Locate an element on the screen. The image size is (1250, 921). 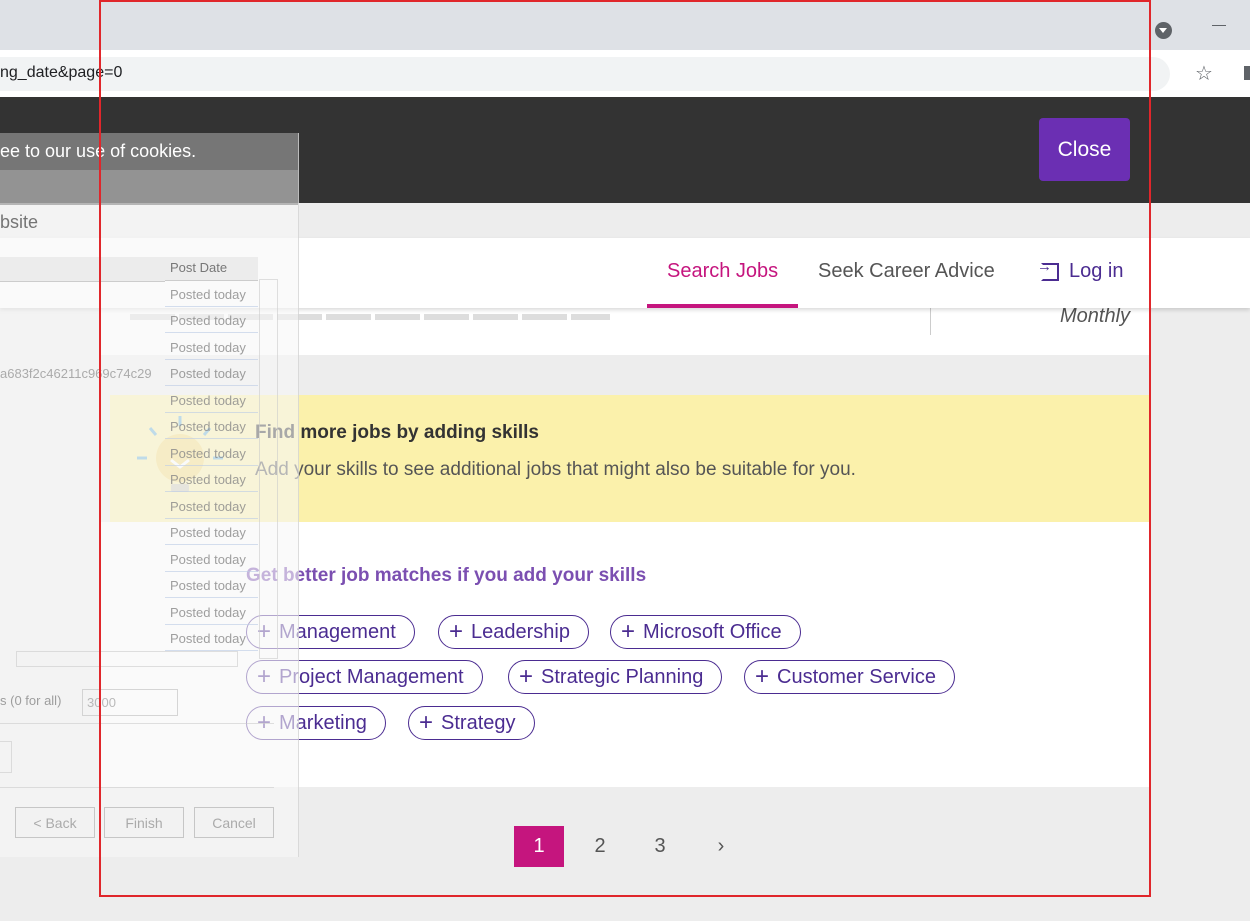
skill-chip-label: Customer Service is located at coordinates (856, 676).